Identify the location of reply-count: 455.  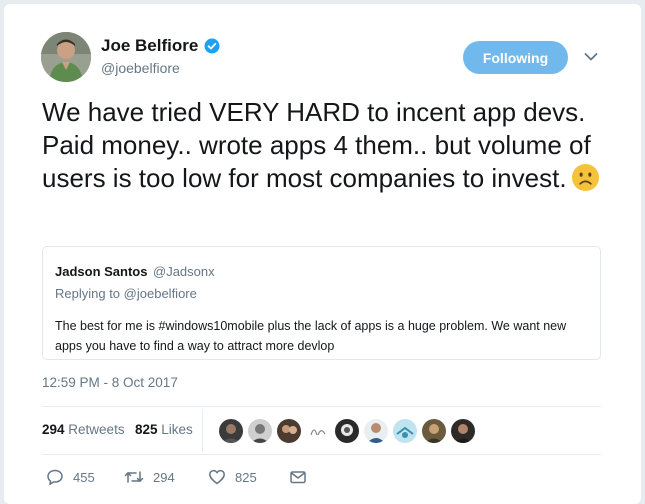
(84, 477).